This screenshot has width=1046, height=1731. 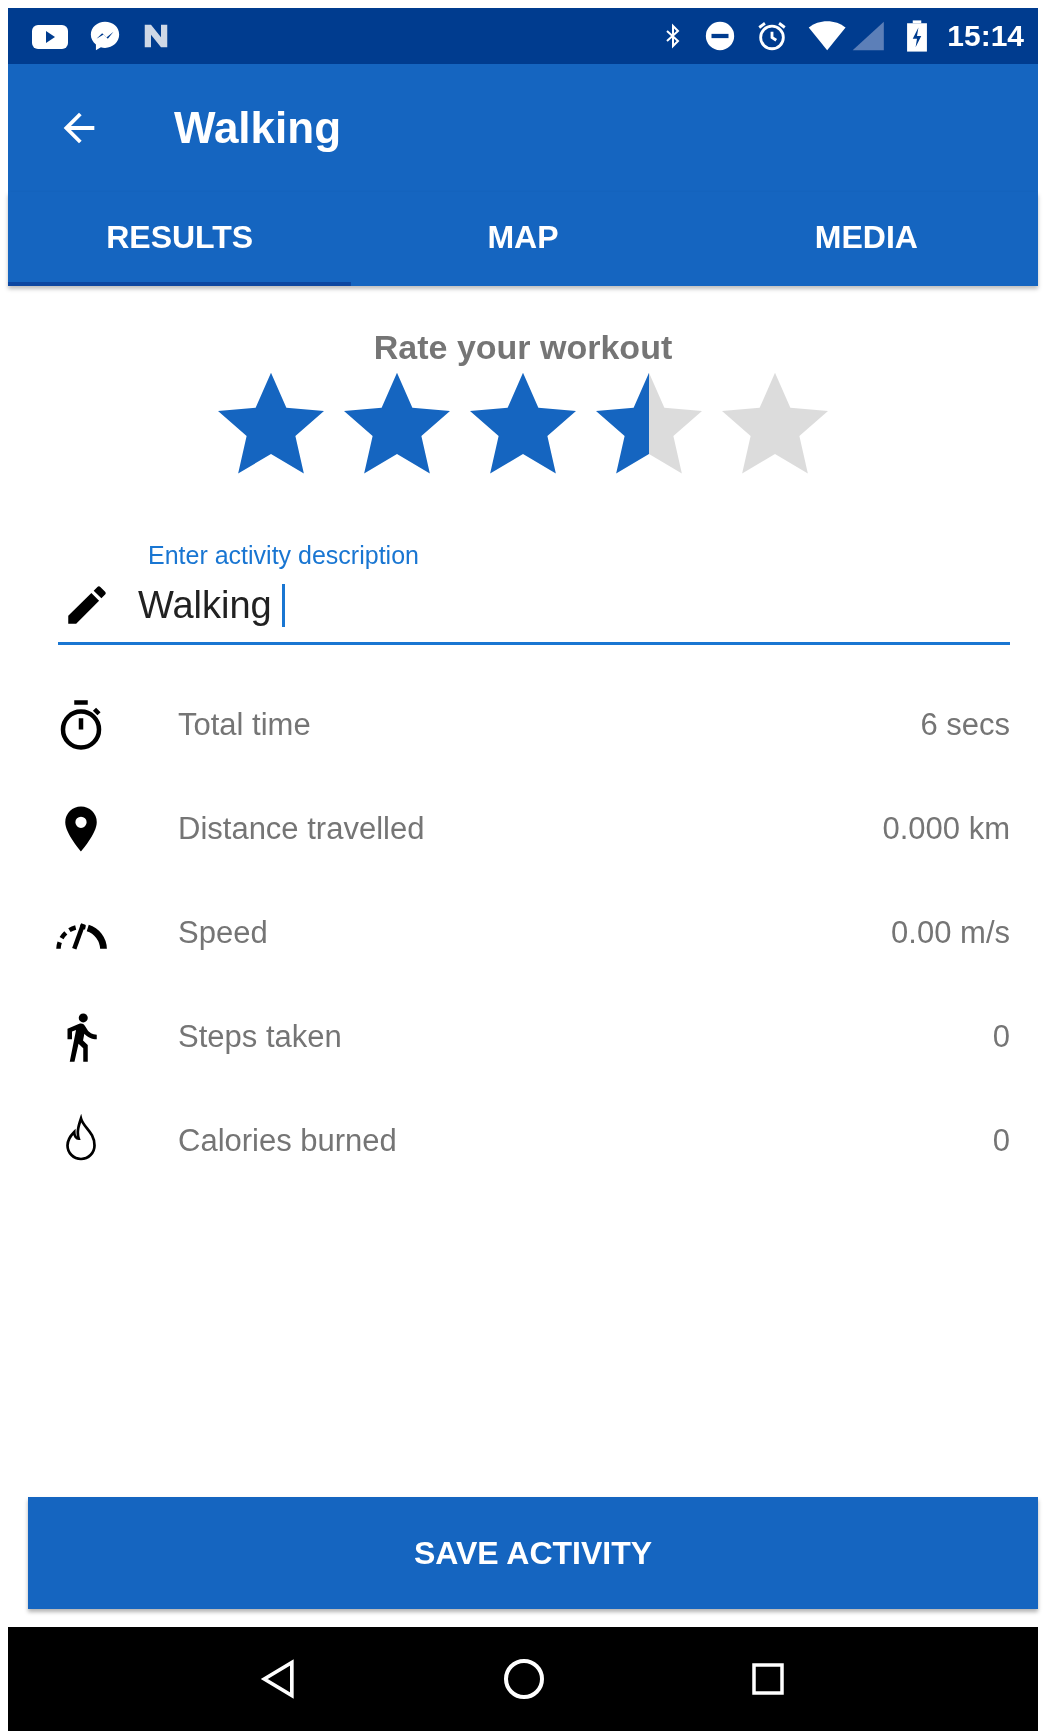 What do you see at coordinates (965, 725) in the screenshot?
I see `stat-value: 6 secs` at bounding box center [965, 725].